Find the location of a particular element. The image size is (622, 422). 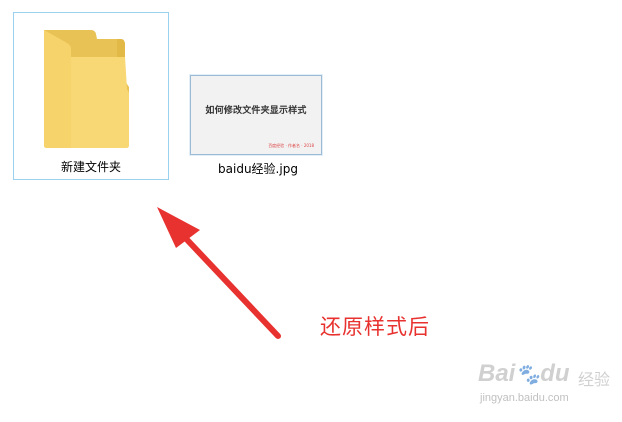

baidu-watermark: Bai🐾du 经验 jingyan.baidu.com is located at coordinates (548, 386).